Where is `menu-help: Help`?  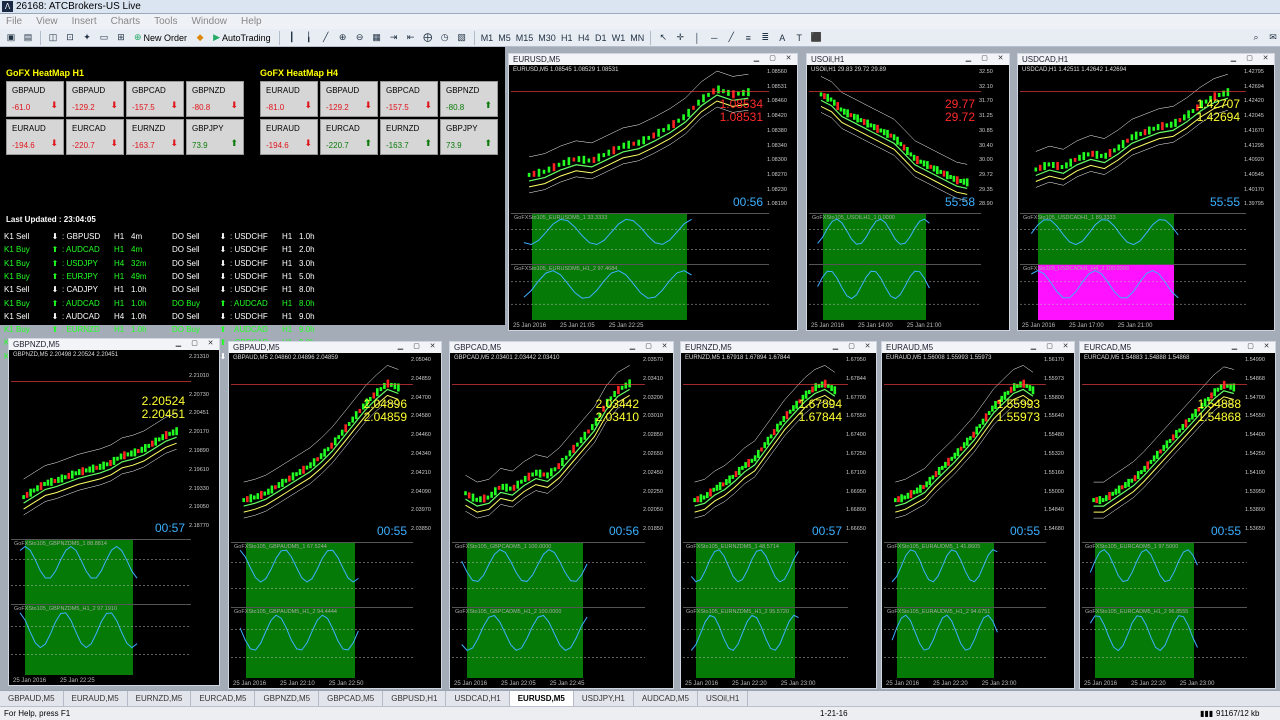 menu-help: Help is located at coordinates (251, 21).